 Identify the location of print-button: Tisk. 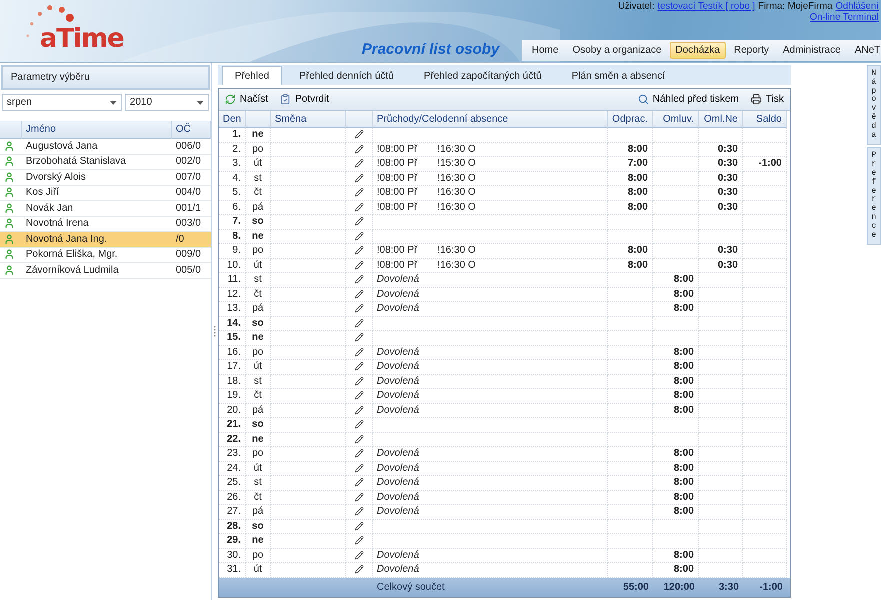
(767, 99).